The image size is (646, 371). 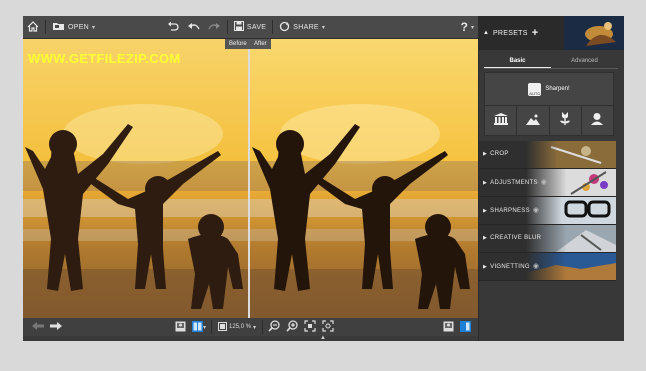 I want to click on home-icon, so click(x=33, y=27).